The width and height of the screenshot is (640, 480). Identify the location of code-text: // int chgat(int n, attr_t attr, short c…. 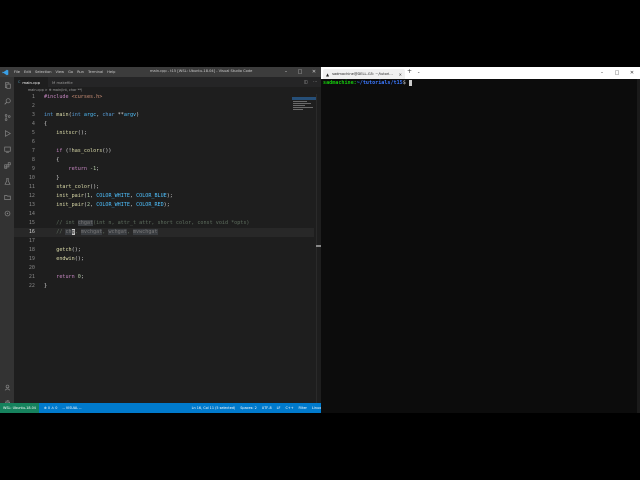
(146, 223).